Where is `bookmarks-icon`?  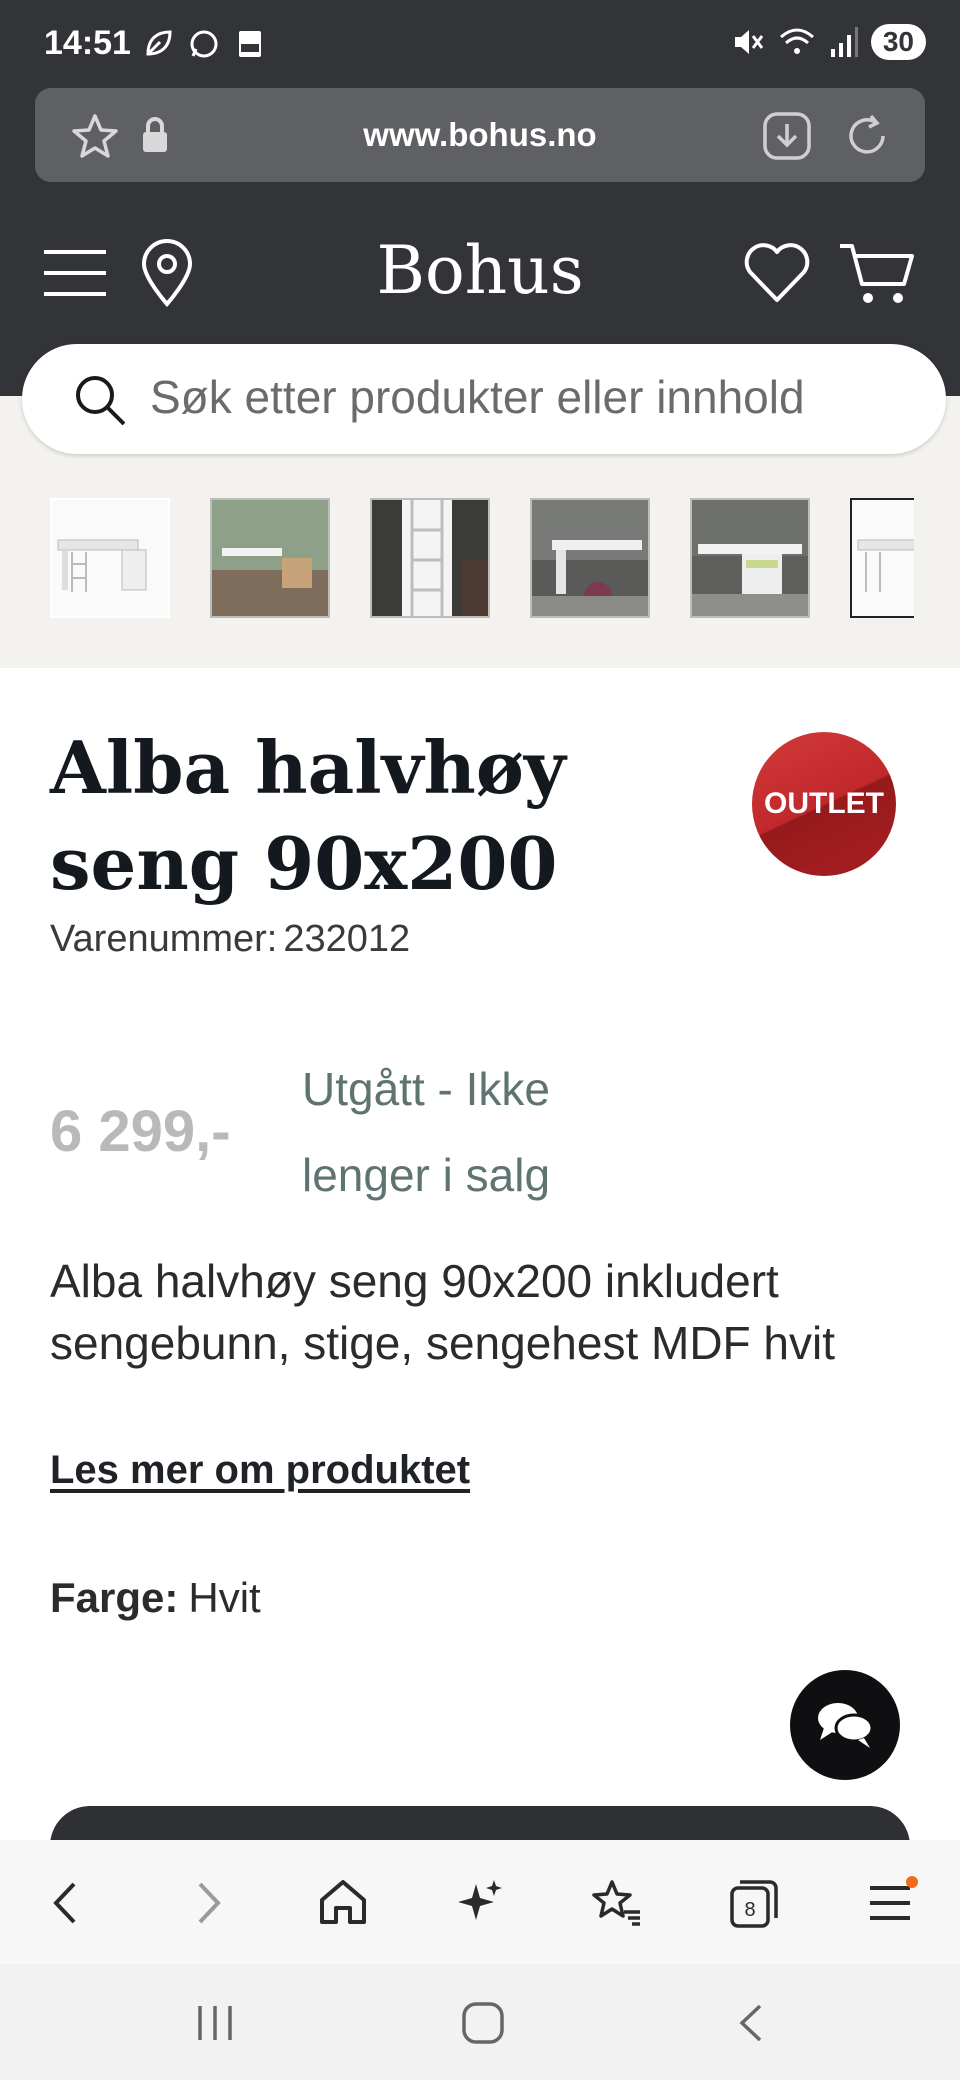 bookmarks-icon is located at coordinates (617, 1903).